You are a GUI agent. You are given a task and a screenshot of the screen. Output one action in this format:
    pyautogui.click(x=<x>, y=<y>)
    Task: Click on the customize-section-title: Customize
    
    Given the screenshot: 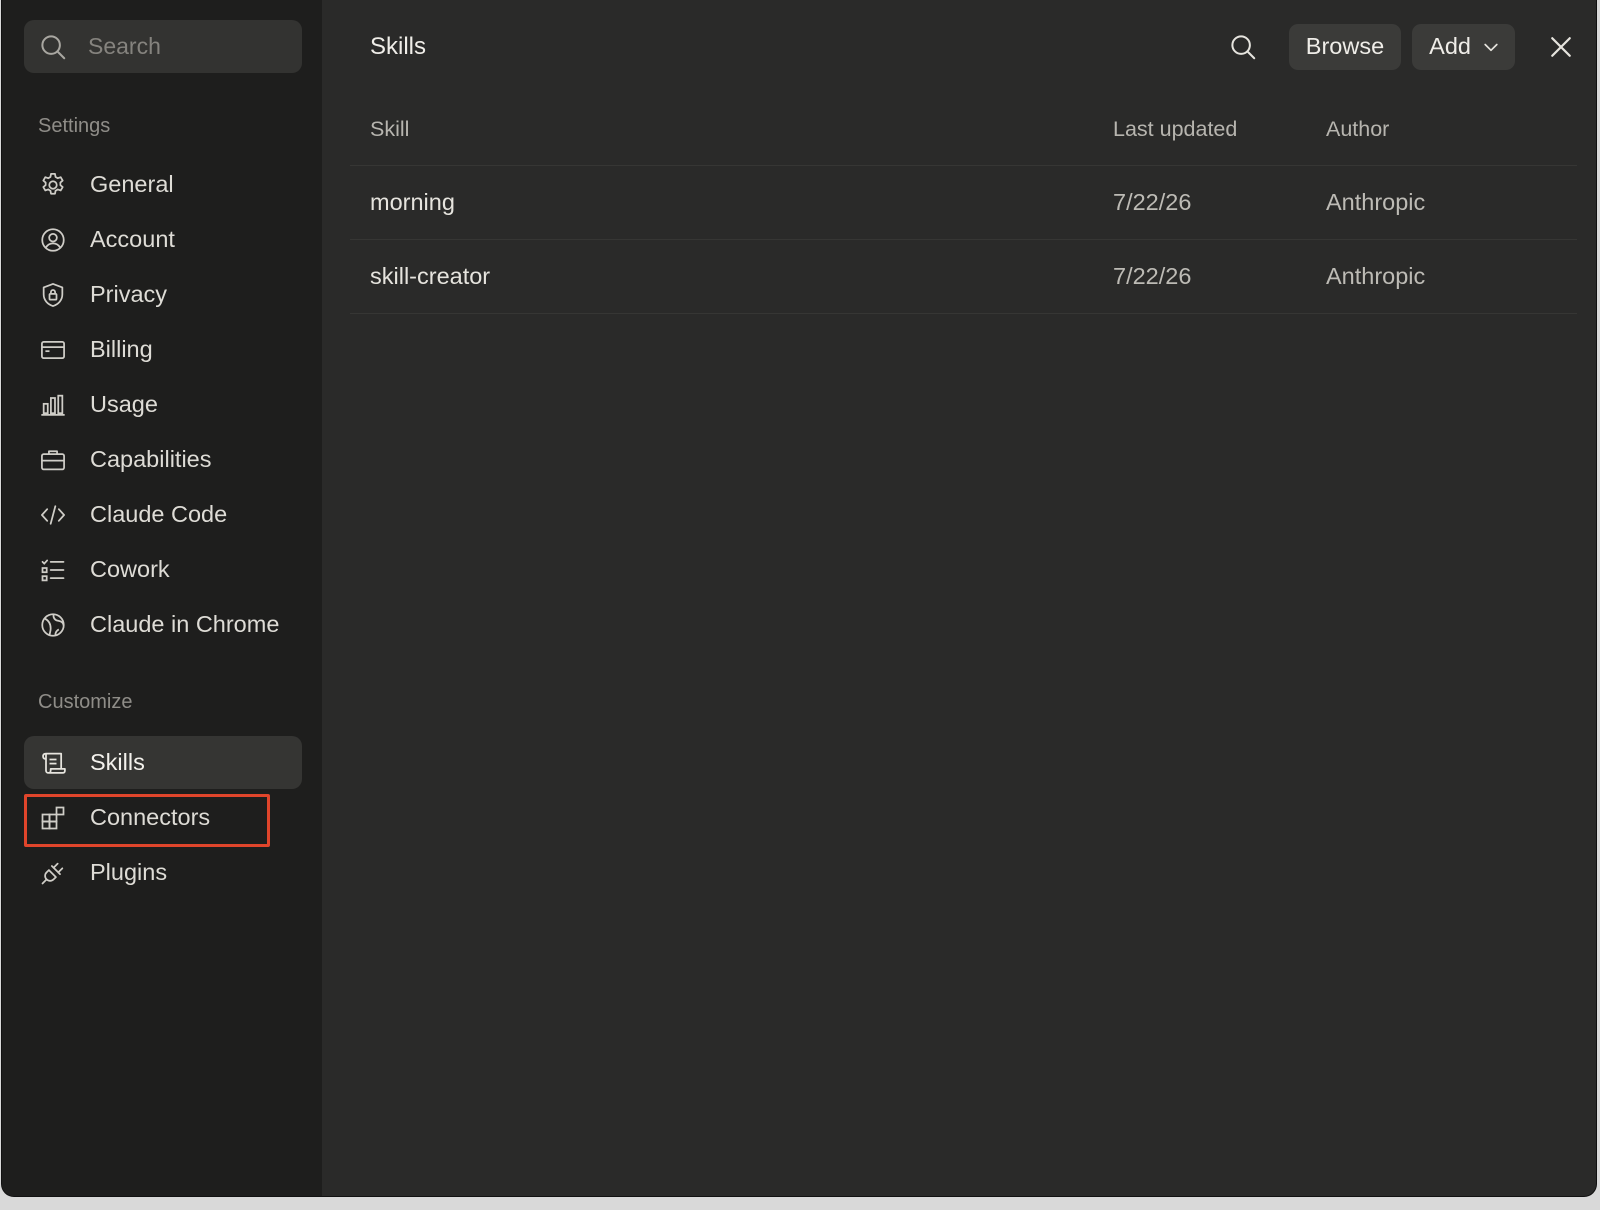 What is the action you would take?
    pyautogui.click(x=85, y=702)
    